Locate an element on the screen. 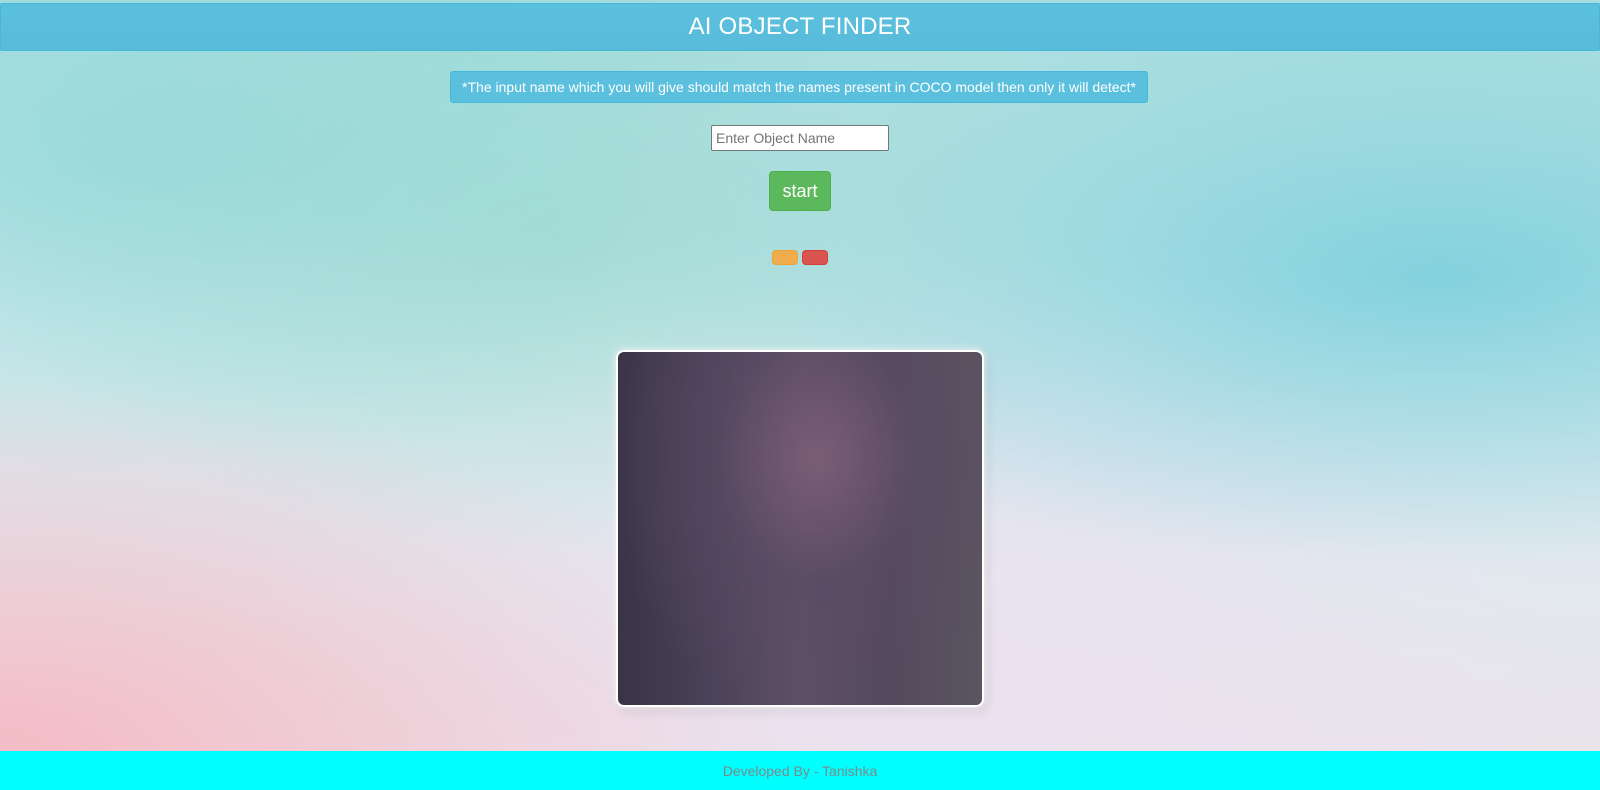  page-title: AI OBJECT FINDER is located at coordinates (800, 26).